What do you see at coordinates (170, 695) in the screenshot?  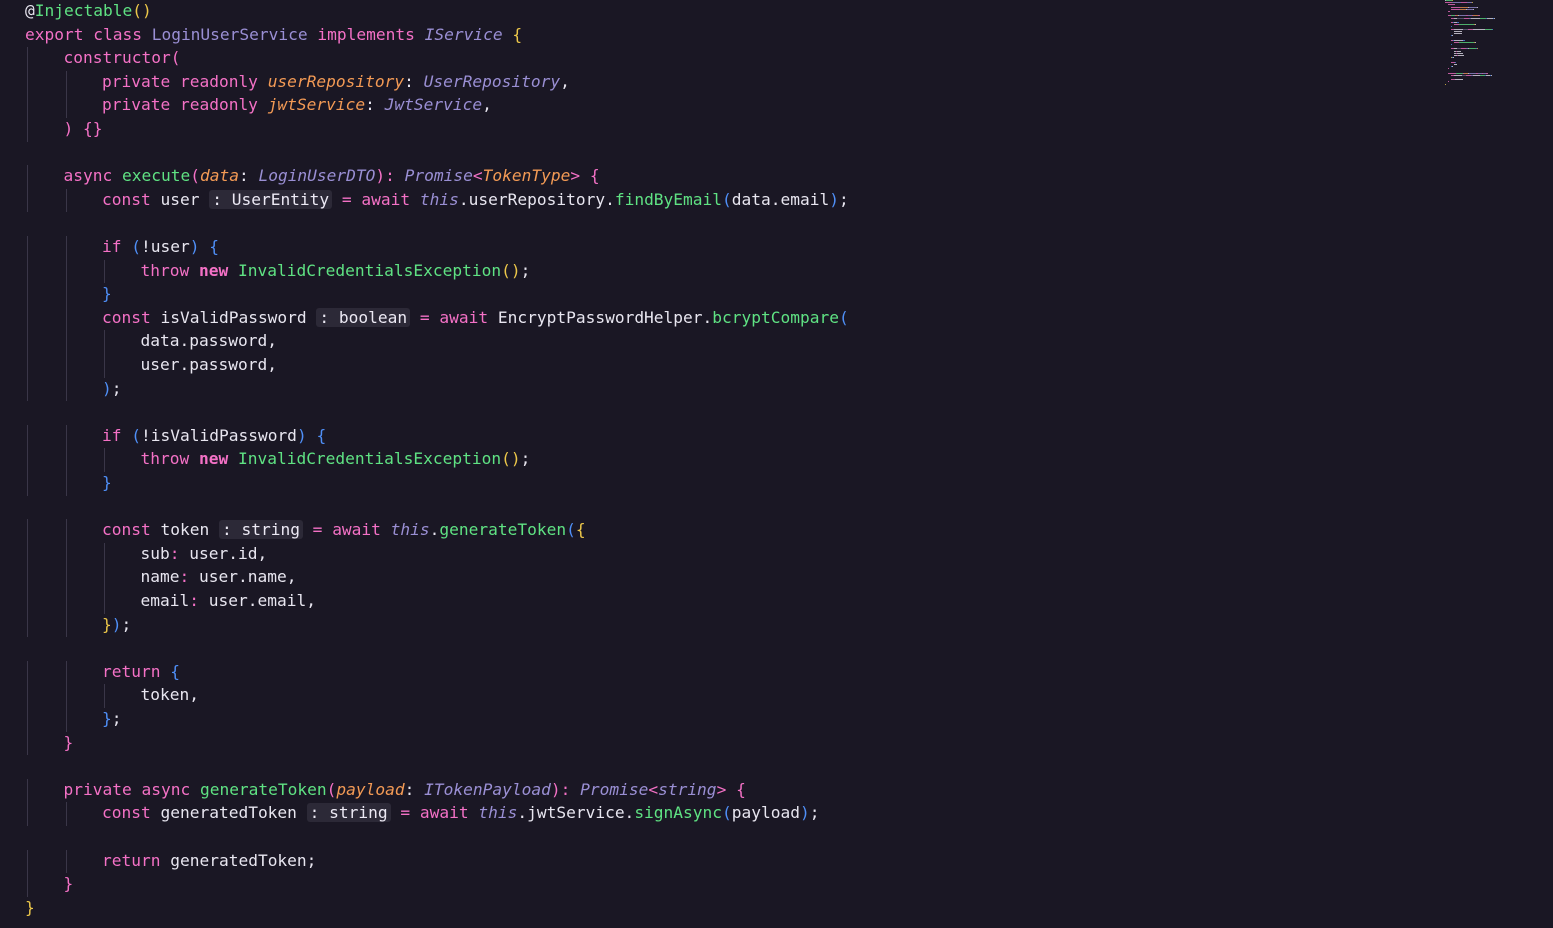 I see `code-line: token,` at bounding box center [170, 695].